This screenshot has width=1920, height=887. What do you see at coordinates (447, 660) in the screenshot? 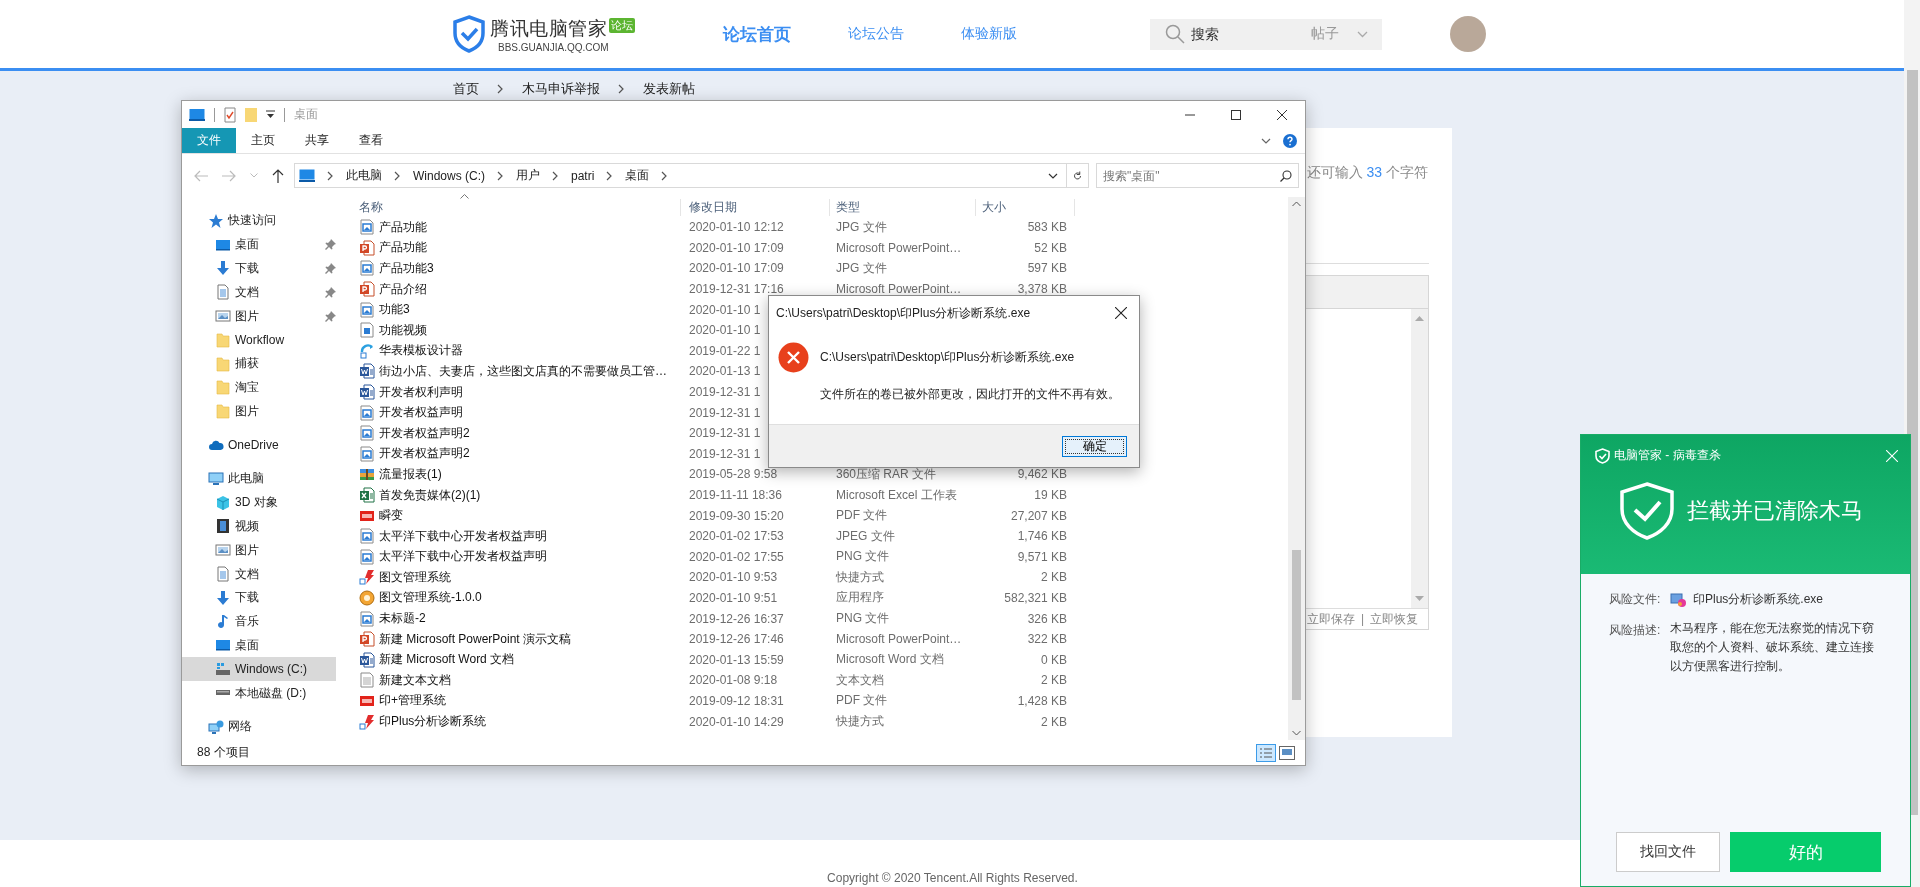
I see `file-name: 新建 Microsoft Word 文档` at bounding box center [447, 660].